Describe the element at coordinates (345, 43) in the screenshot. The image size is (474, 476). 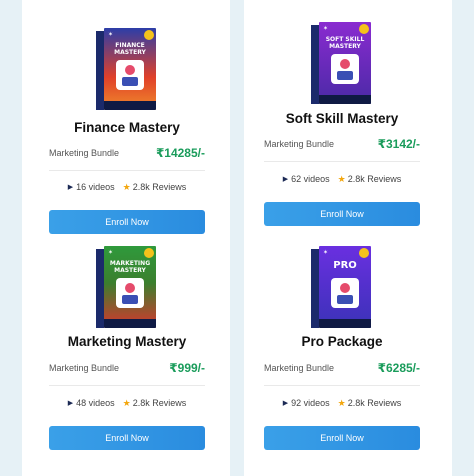
I see `box-title: SOFT SKILL MASTERY` at that location.